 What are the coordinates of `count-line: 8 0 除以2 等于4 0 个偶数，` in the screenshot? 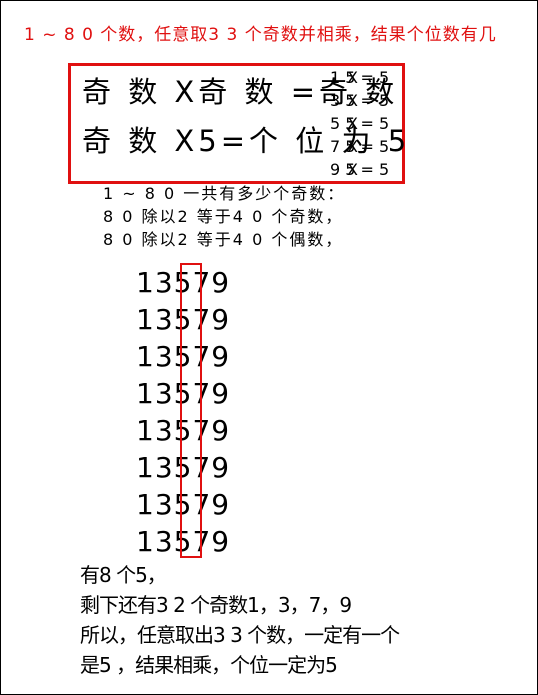 It's located at (223, 239).